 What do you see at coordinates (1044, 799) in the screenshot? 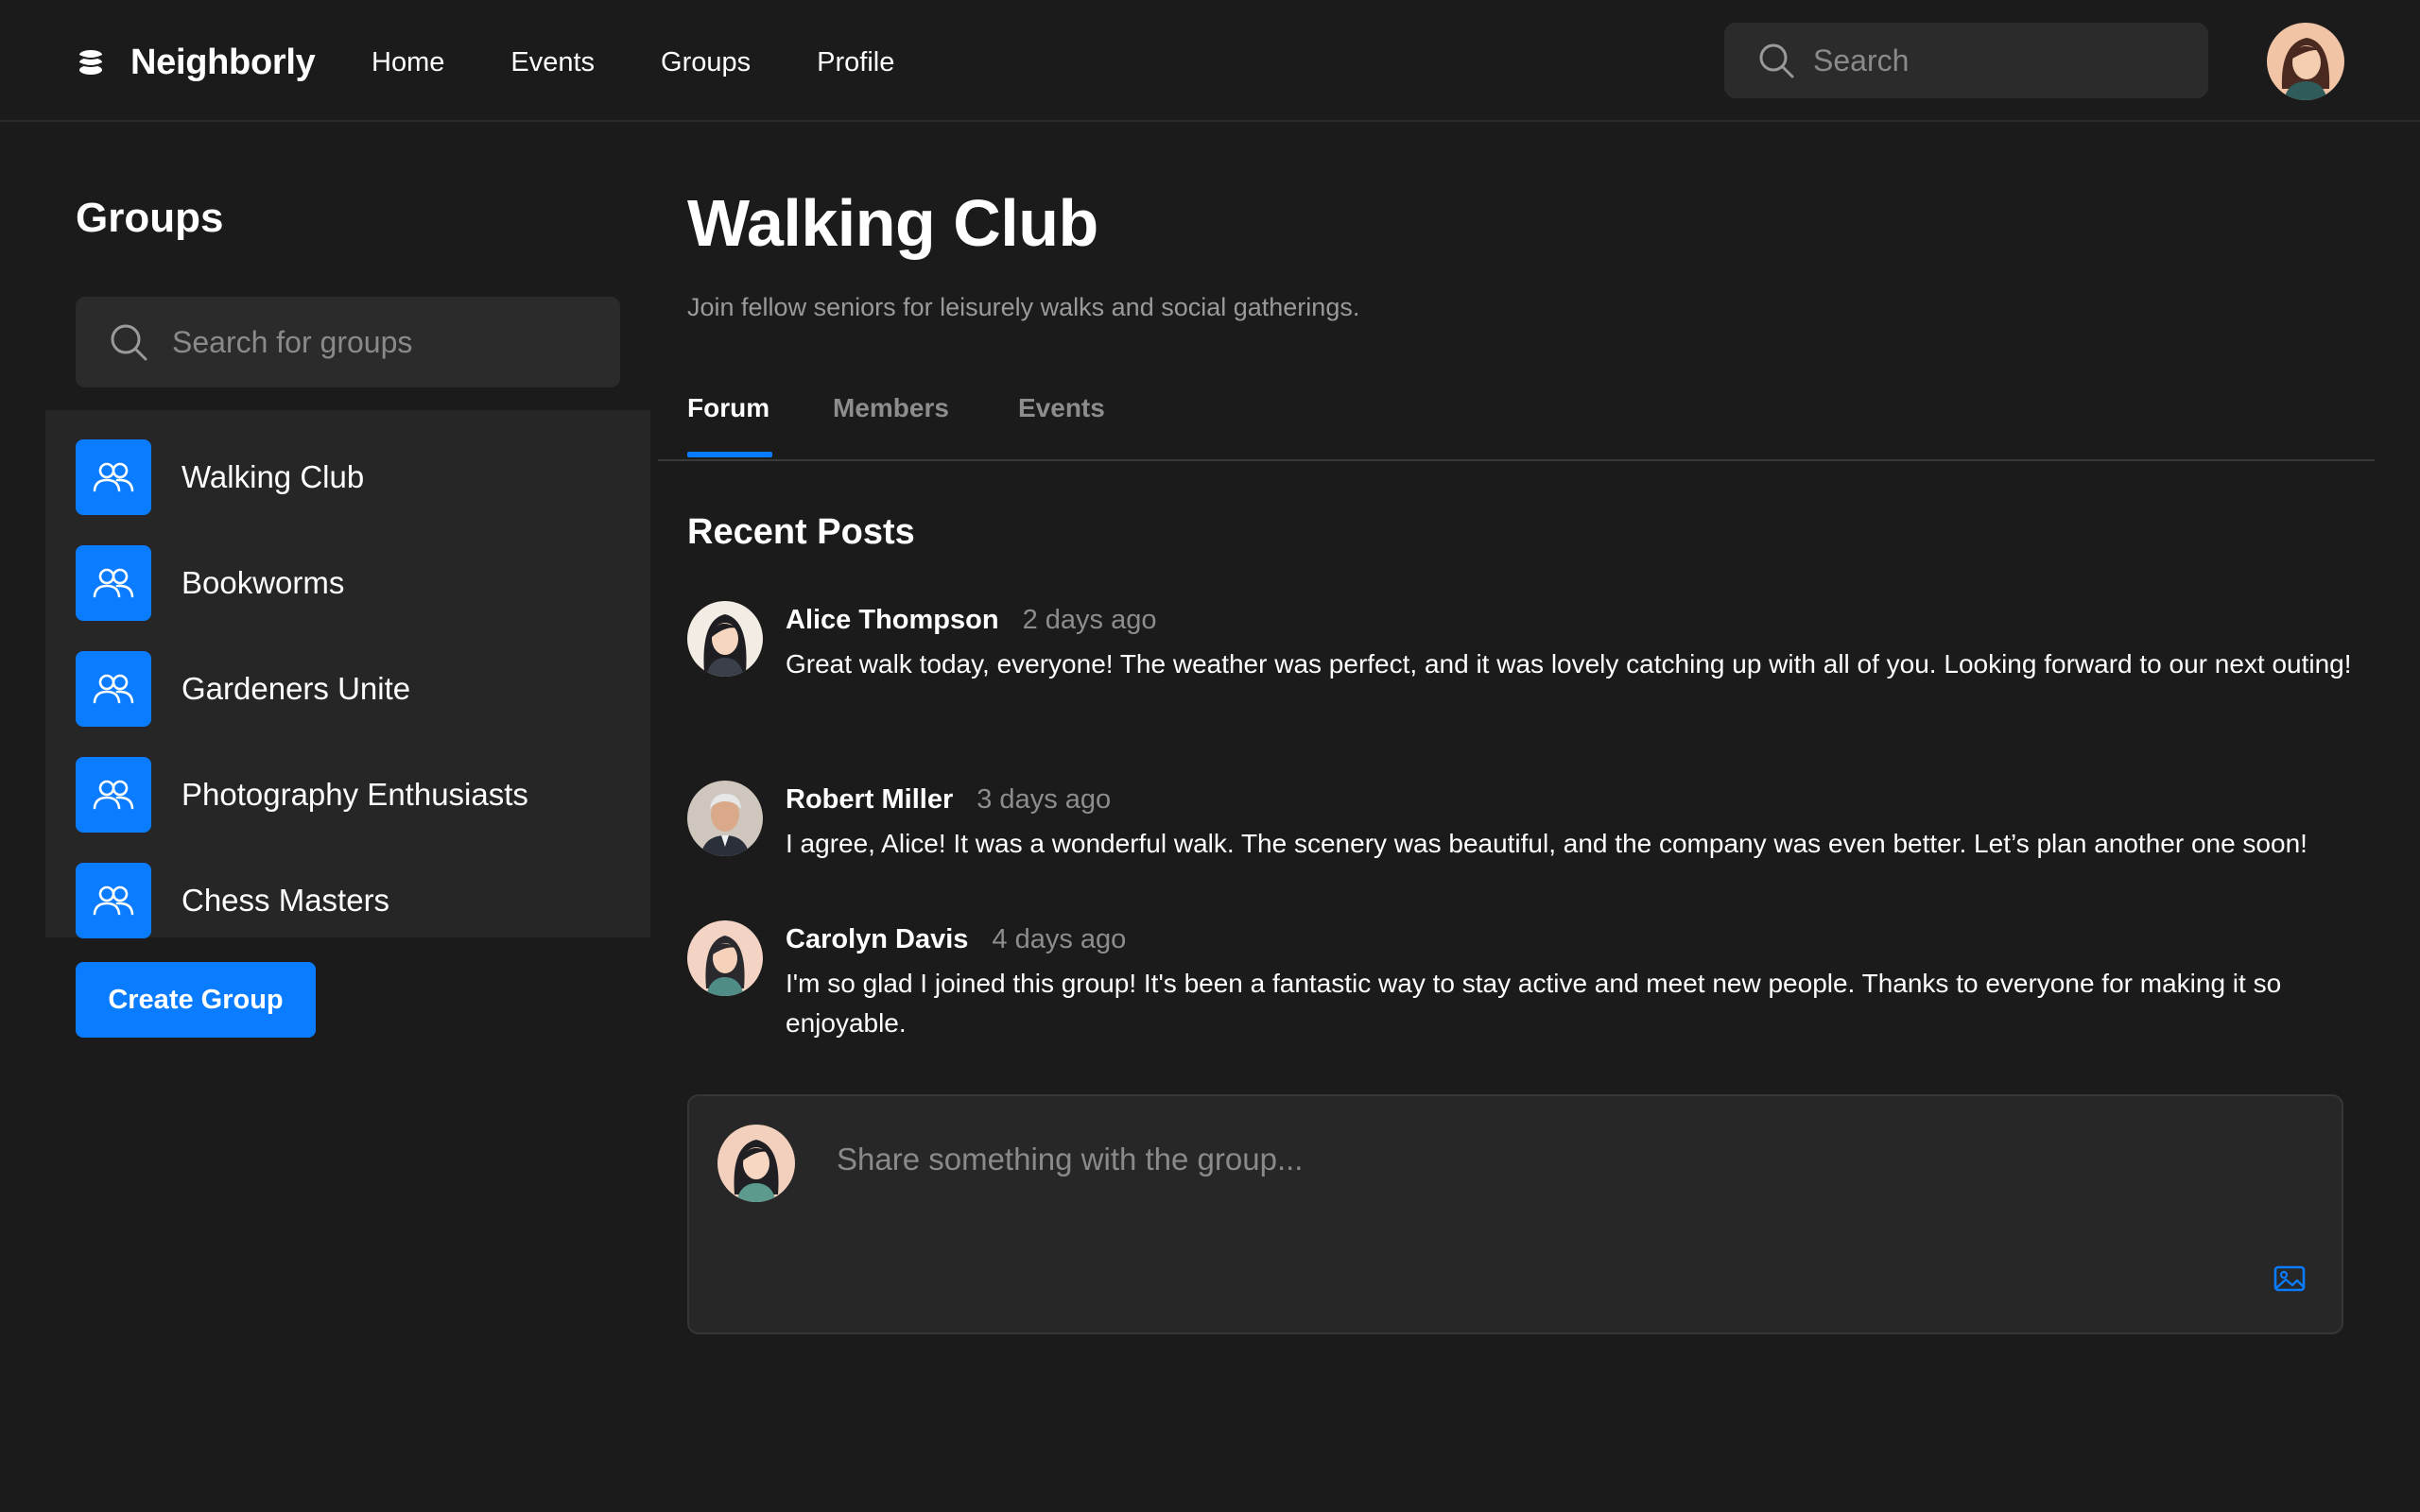
I see `post-timestamp: 3 days ago` at bounding box center [1044, 799].